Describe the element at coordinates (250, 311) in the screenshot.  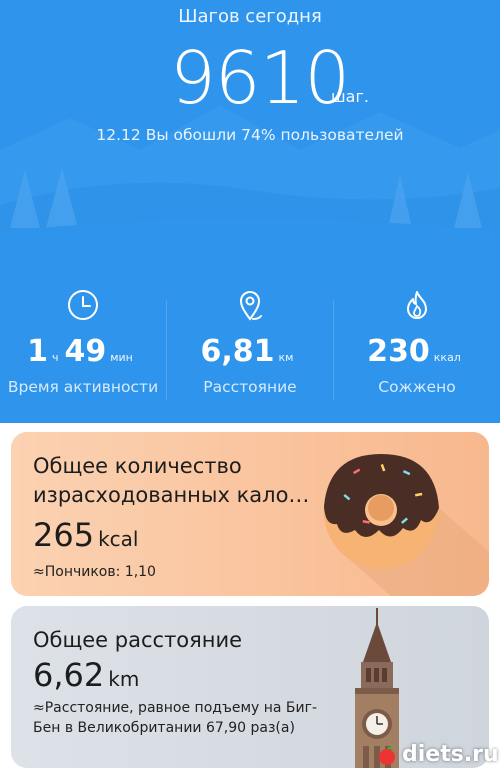
I see `location-pin-icon` at that location.